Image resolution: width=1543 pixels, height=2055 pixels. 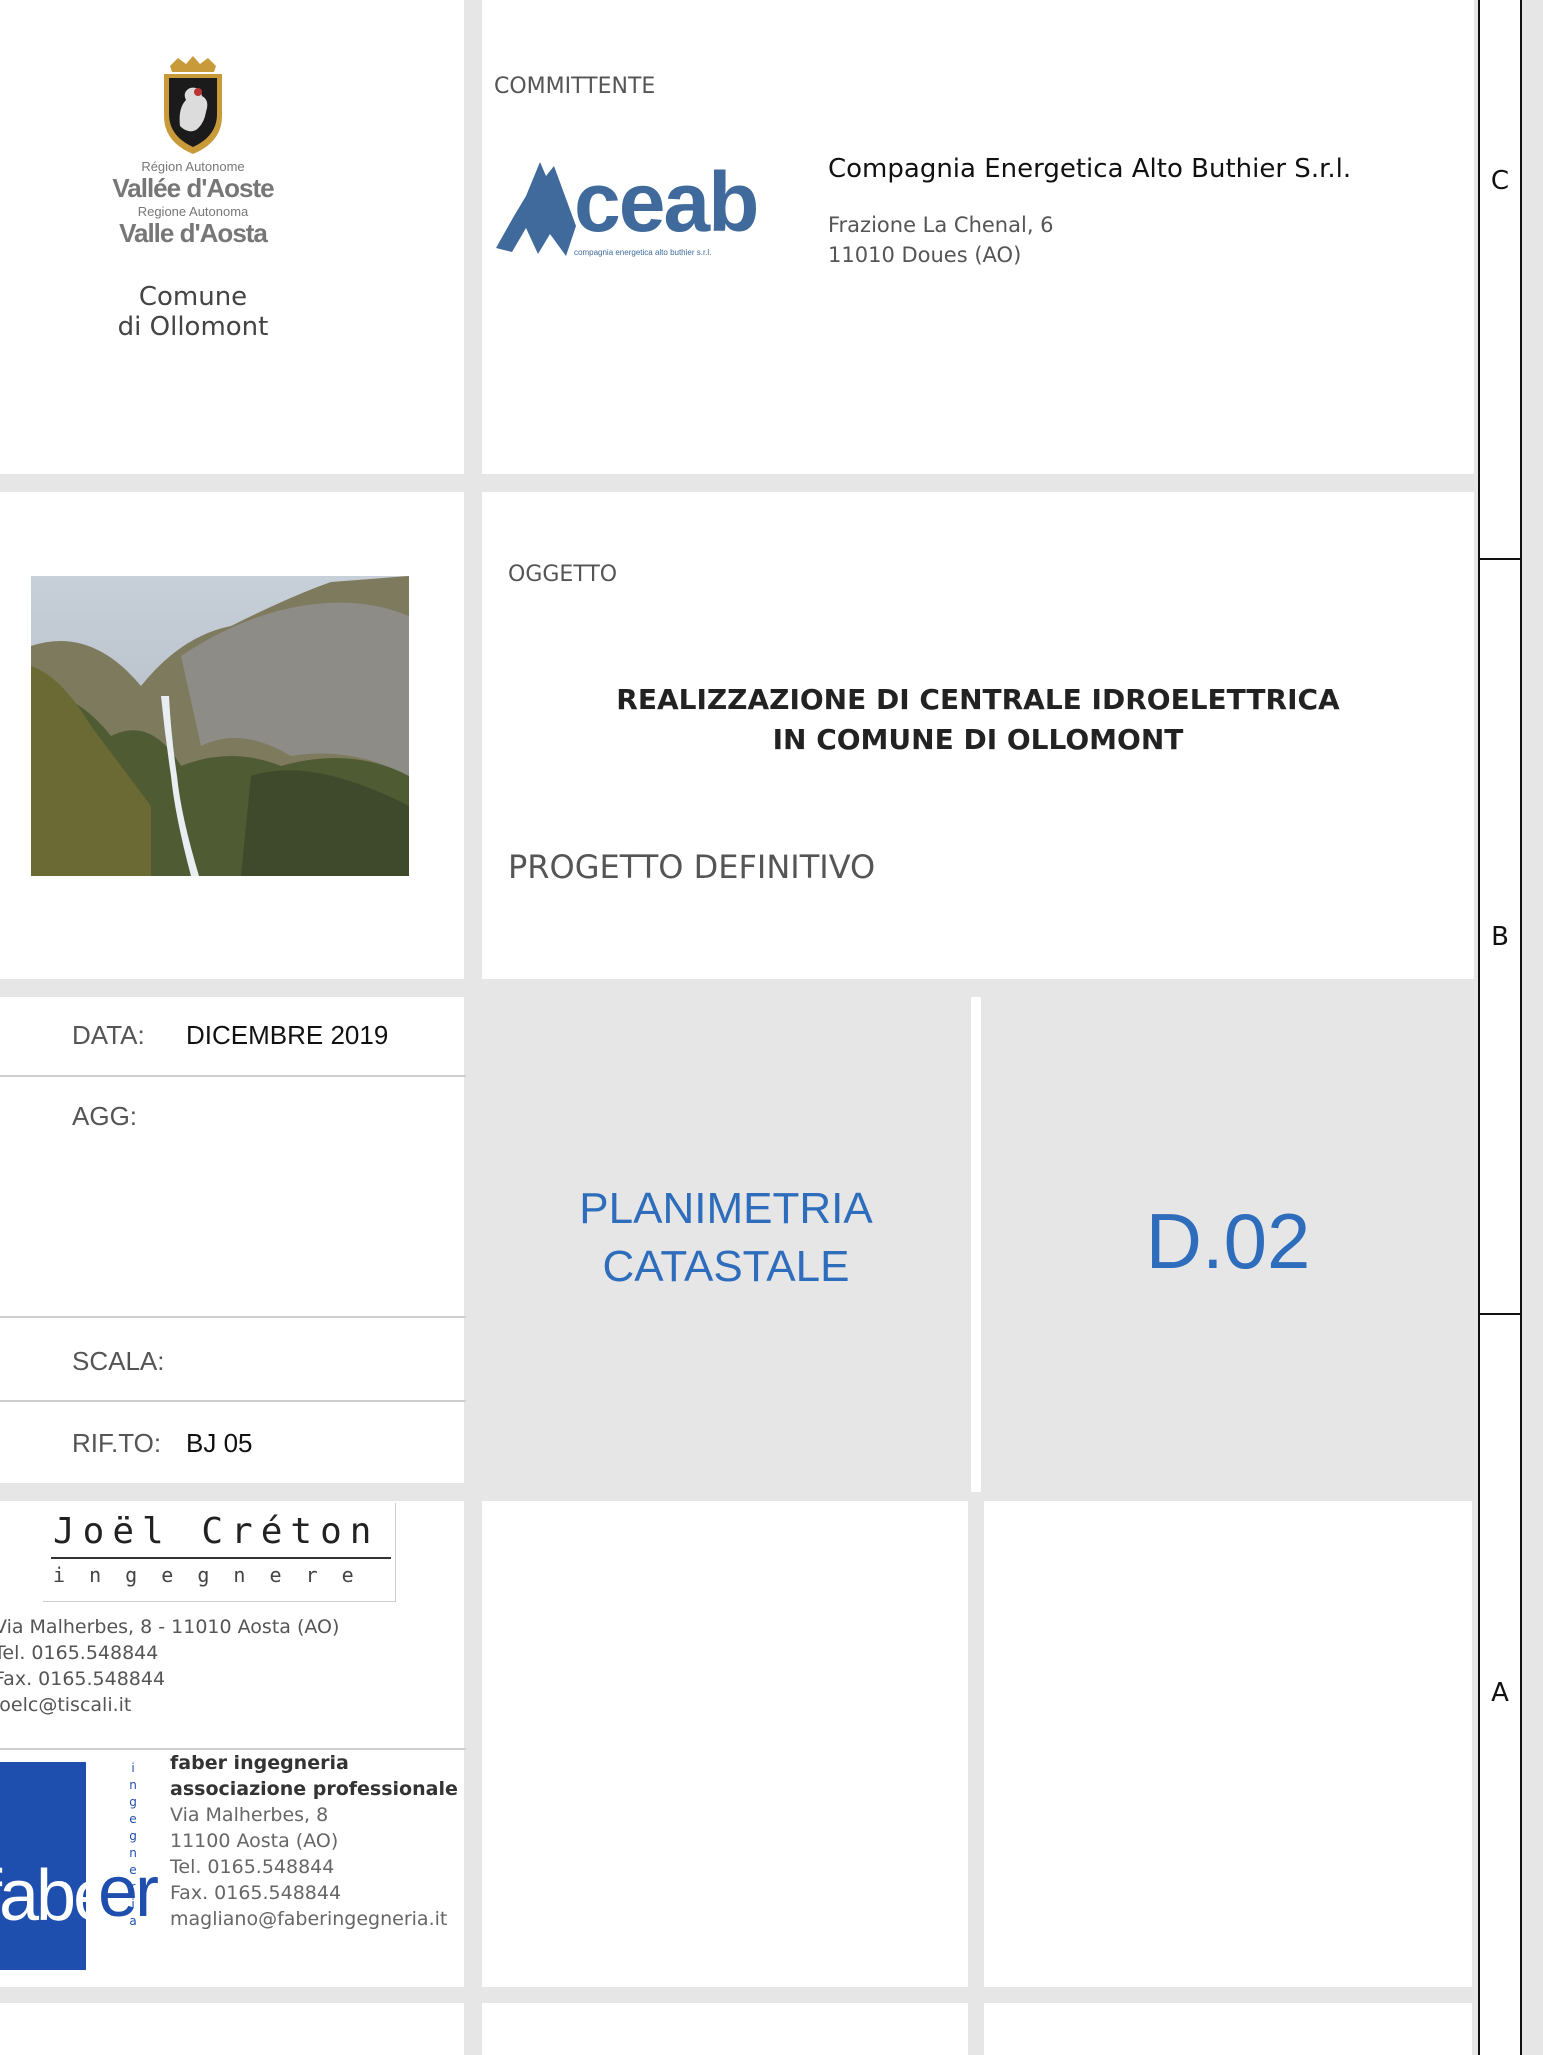 What do you see at coordinates (193, 188) in the screenshot?
I see `region-line-2: Vallée d'Aoste` at bounding box center [193, 188].